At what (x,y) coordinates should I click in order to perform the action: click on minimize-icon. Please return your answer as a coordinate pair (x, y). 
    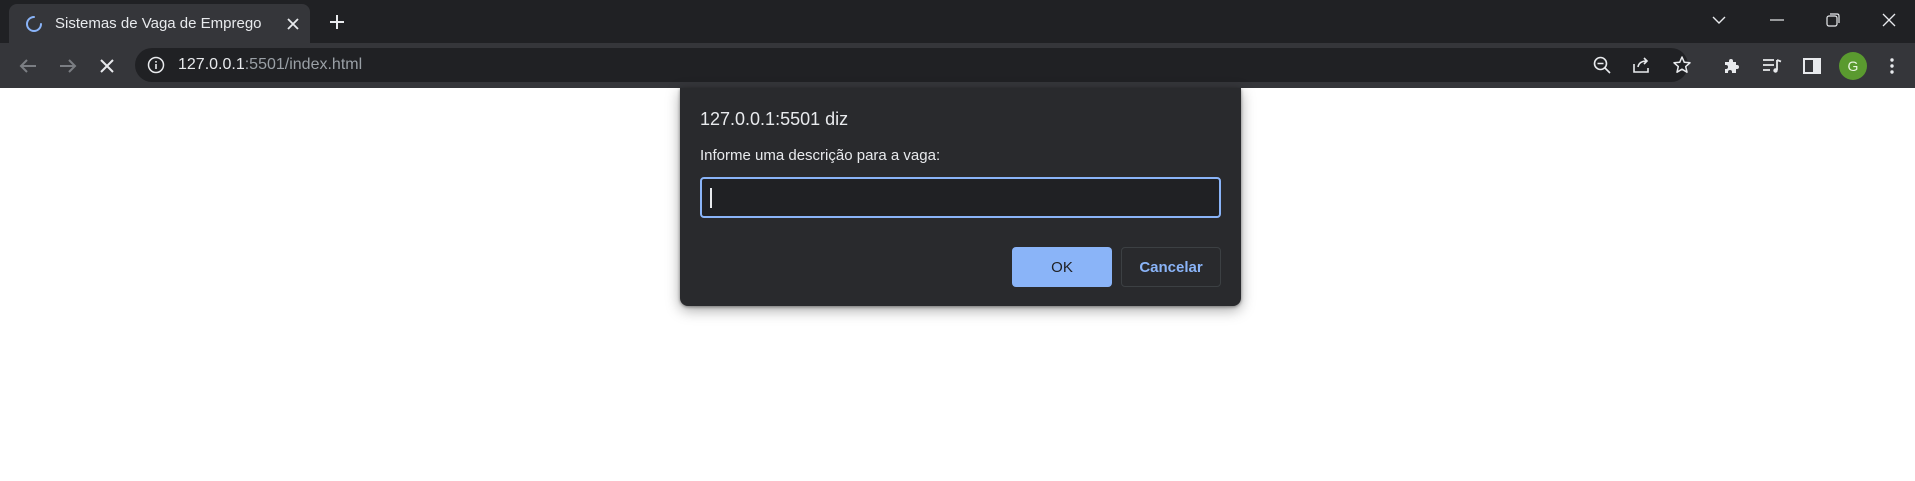
    Looking at the image, I should click on (1777, 20).